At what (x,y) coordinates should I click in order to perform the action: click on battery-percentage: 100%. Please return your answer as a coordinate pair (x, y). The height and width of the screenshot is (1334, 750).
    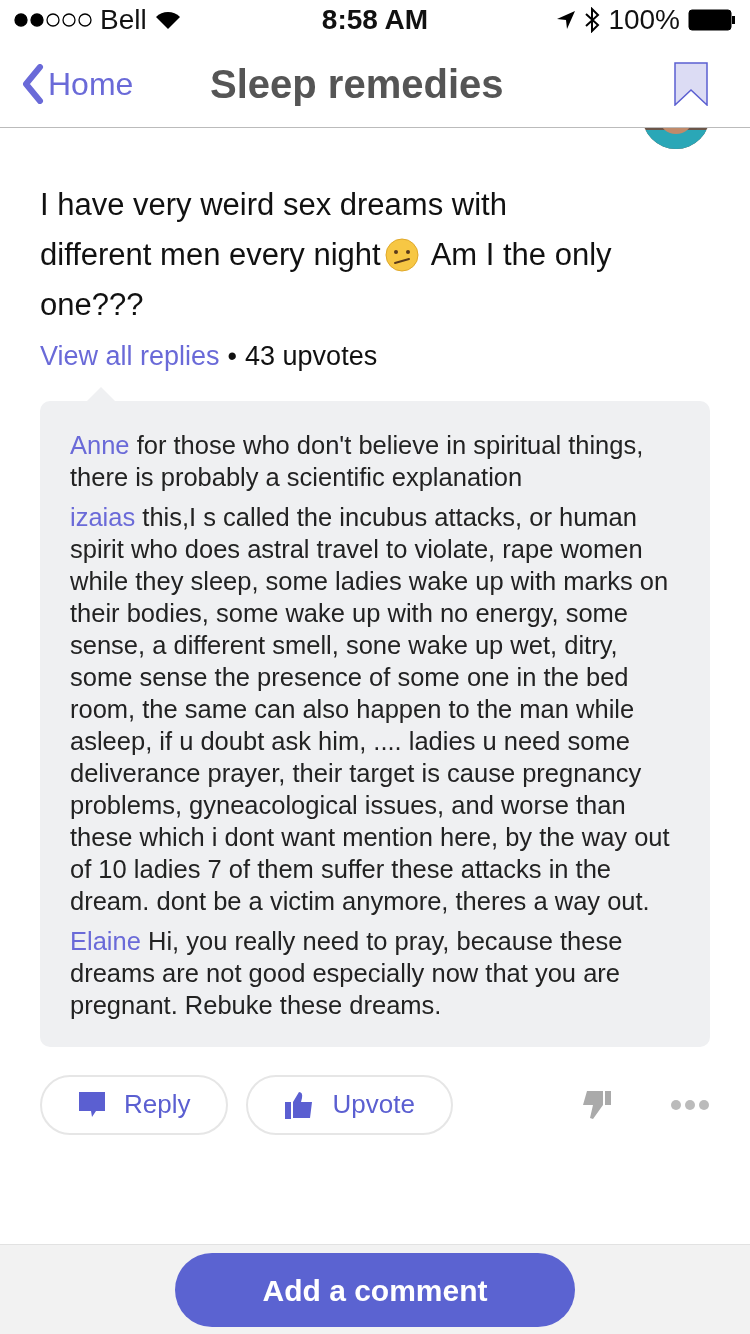
    Looking at the image, I should click on (644, 20).